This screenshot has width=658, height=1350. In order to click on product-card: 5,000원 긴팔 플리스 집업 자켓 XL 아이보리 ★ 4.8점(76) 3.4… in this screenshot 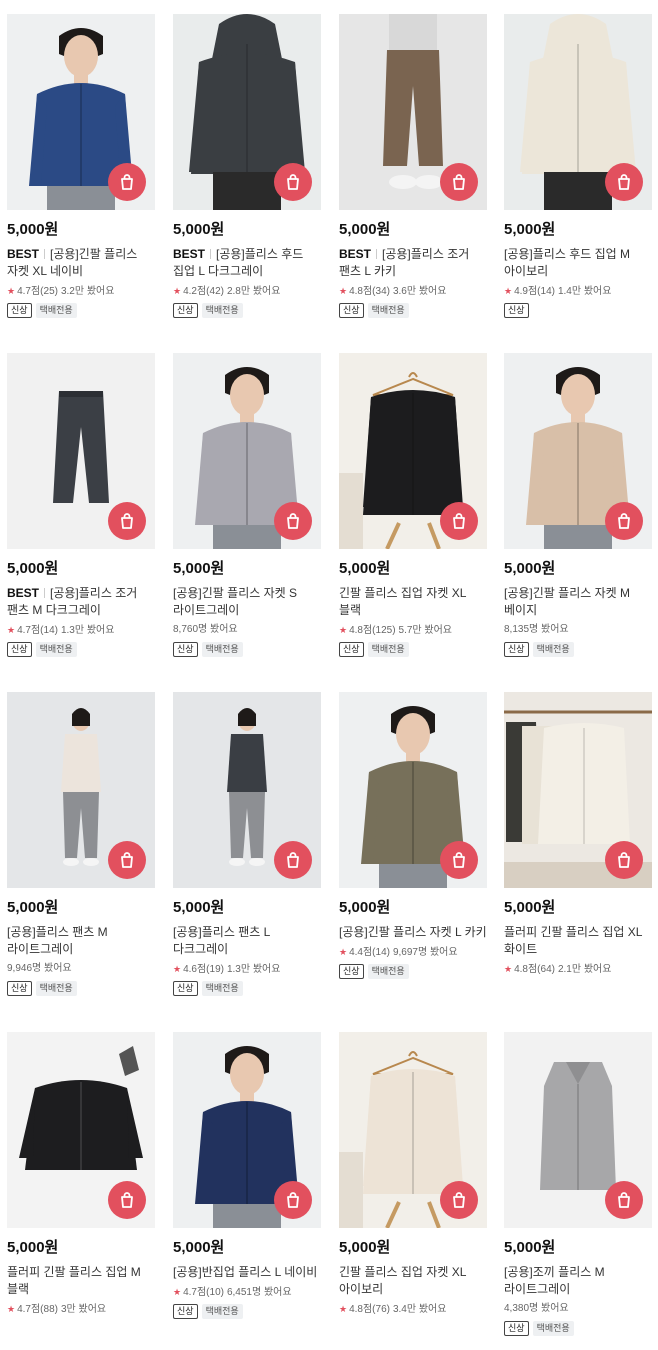, I will do `click(413, 1174)`.